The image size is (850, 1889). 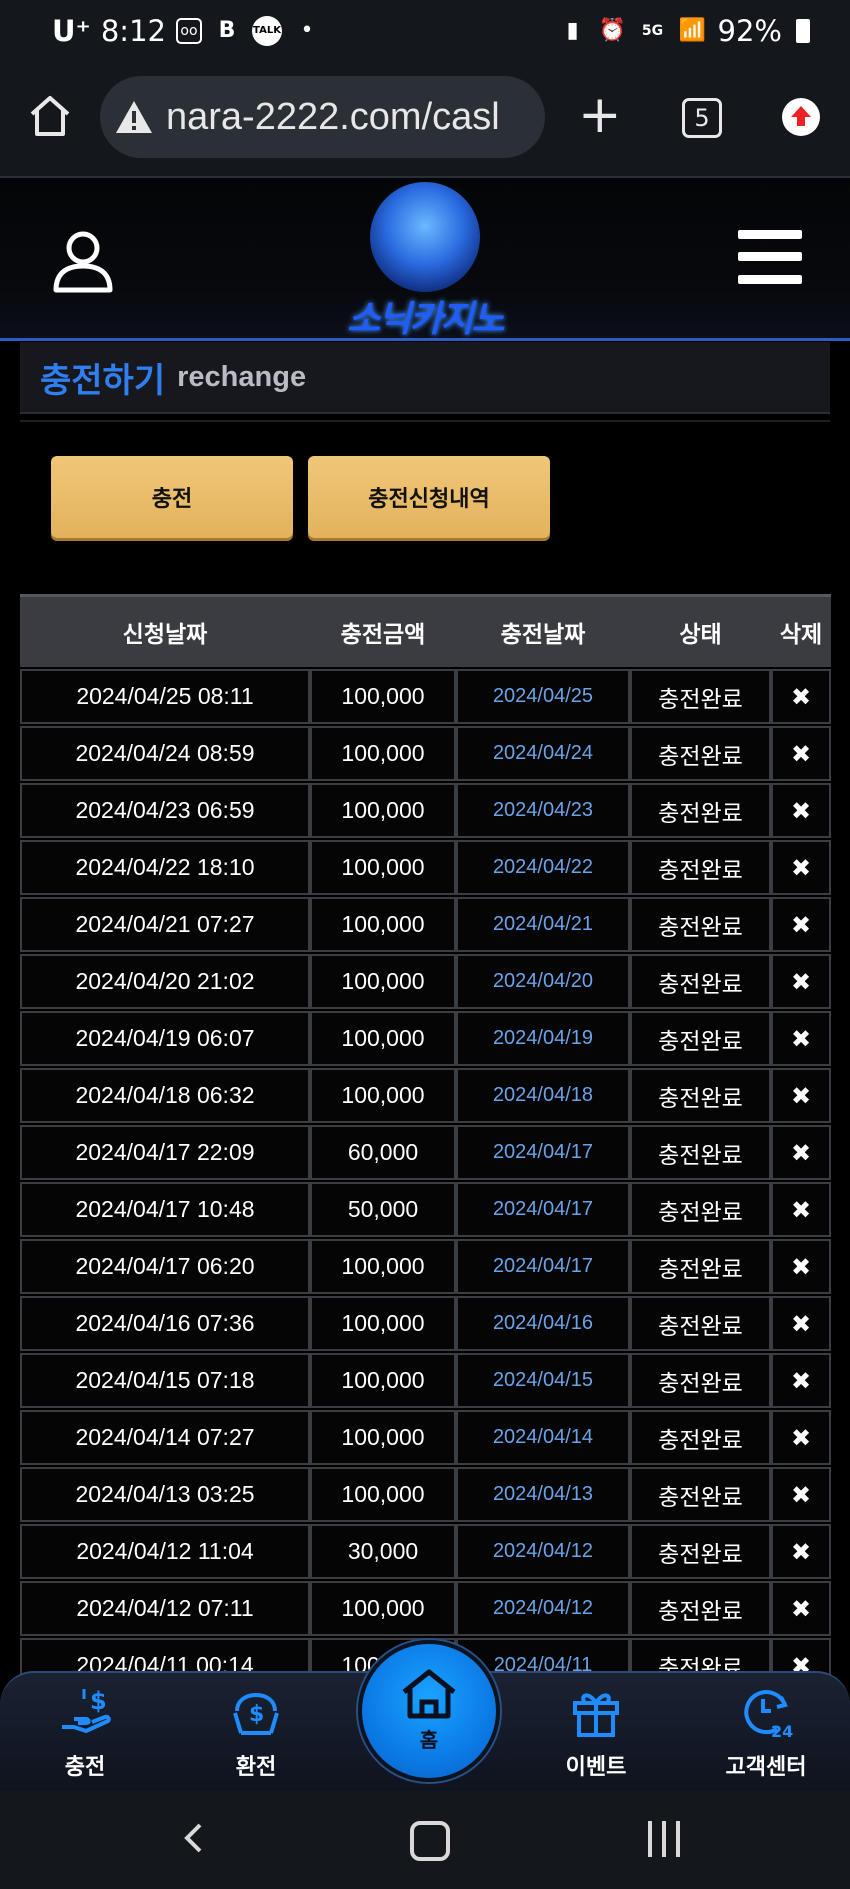 What do you see at coordinates (770, 257) in the screenshot?
I see `hamburger-menu-icon` at bounding box center [770, 257].